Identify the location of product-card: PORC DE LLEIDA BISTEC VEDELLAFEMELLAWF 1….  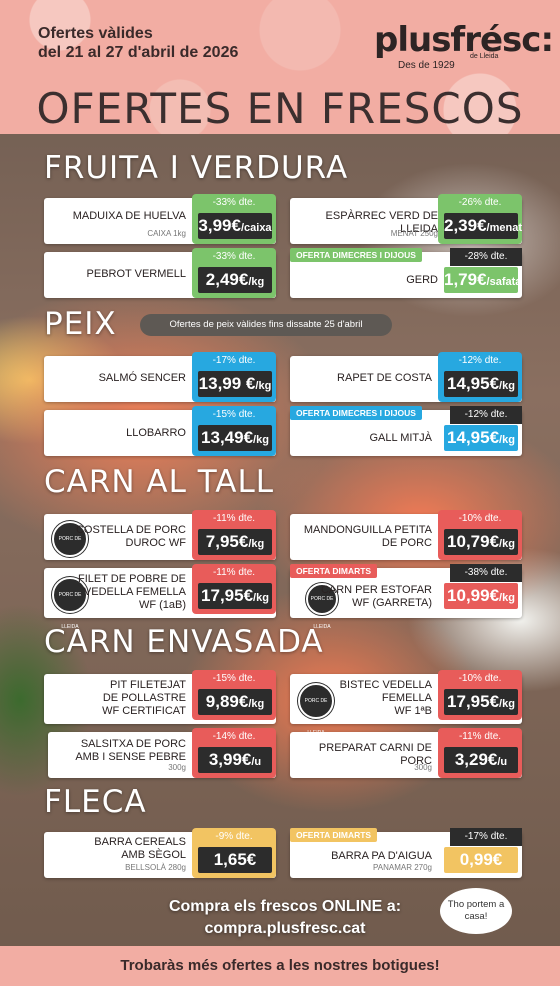
(406, 703).